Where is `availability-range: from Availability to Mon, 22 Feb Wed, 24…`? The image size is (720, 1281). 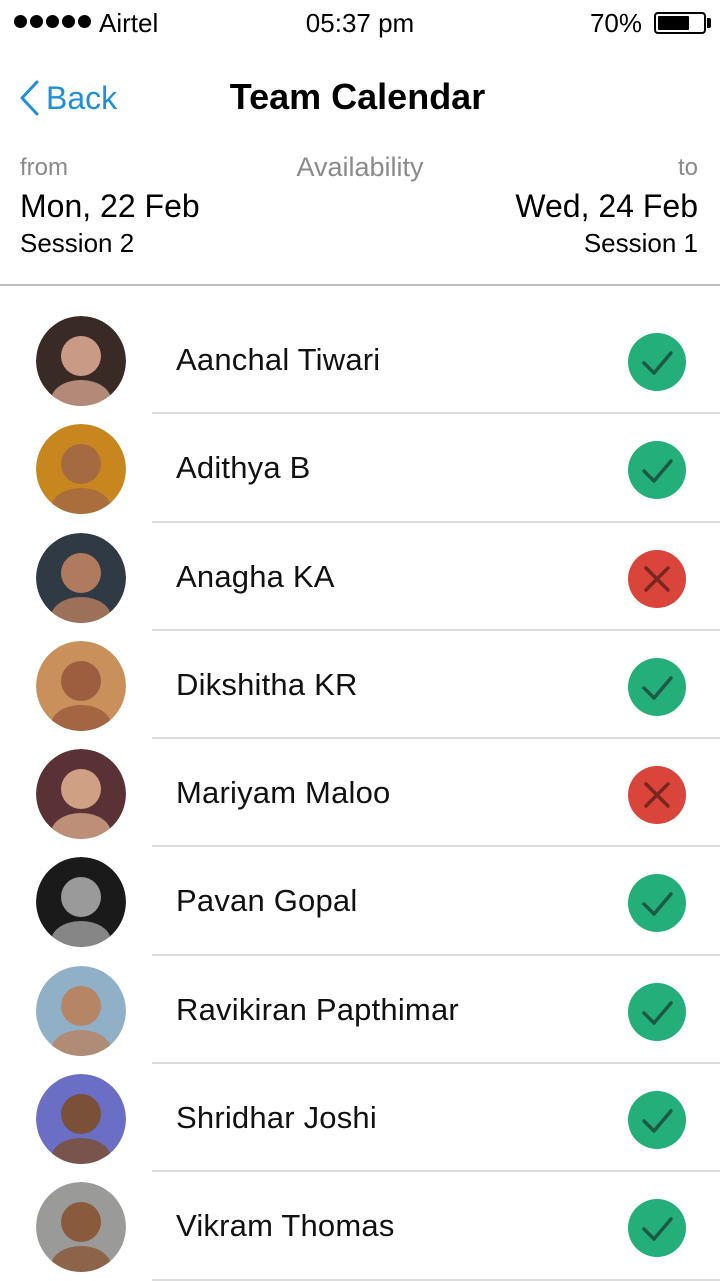
availability-range: from Availability to Mon, 22 Feb Wed, 24… is located at coordinates (360, 216).